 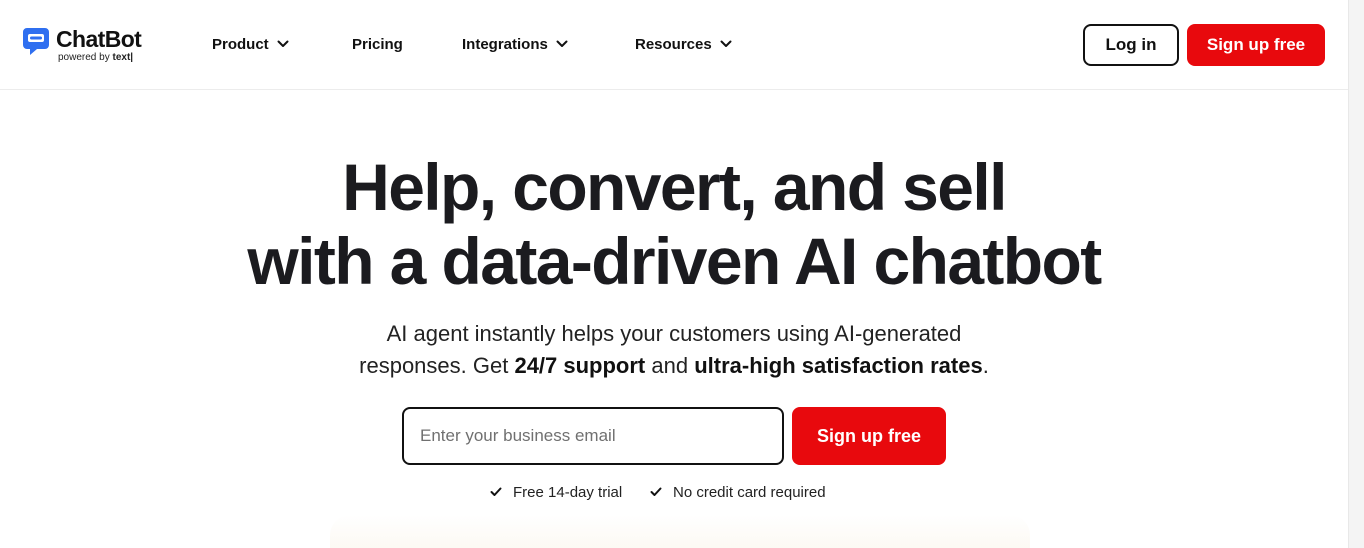 What do you see at coordinates (580, 365) in the screenshot?
I see `subtitle-highlight-support: 24/7 support` at bounding box center [580, 365].